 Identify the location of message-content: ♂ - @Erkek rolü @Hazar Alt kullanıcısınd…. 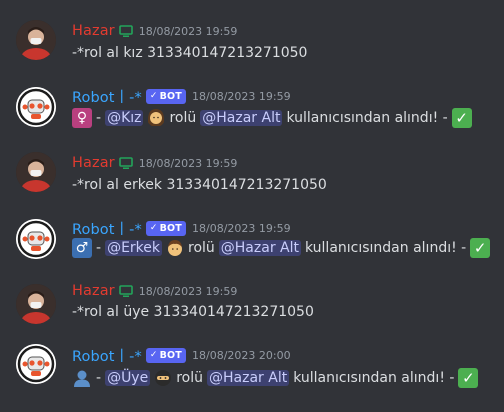
(281, 248).